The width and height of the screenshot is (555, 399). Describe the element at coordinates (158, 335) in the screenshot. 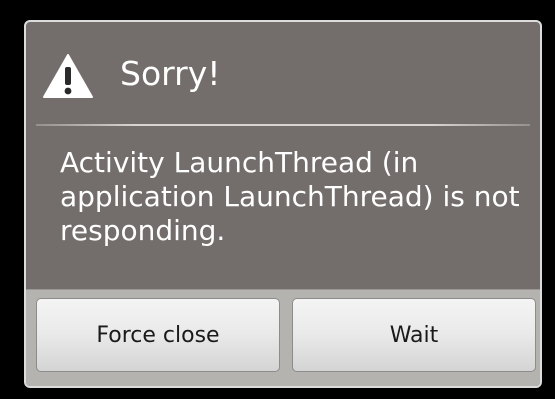

I see `force-close-button: Force close` at that location.